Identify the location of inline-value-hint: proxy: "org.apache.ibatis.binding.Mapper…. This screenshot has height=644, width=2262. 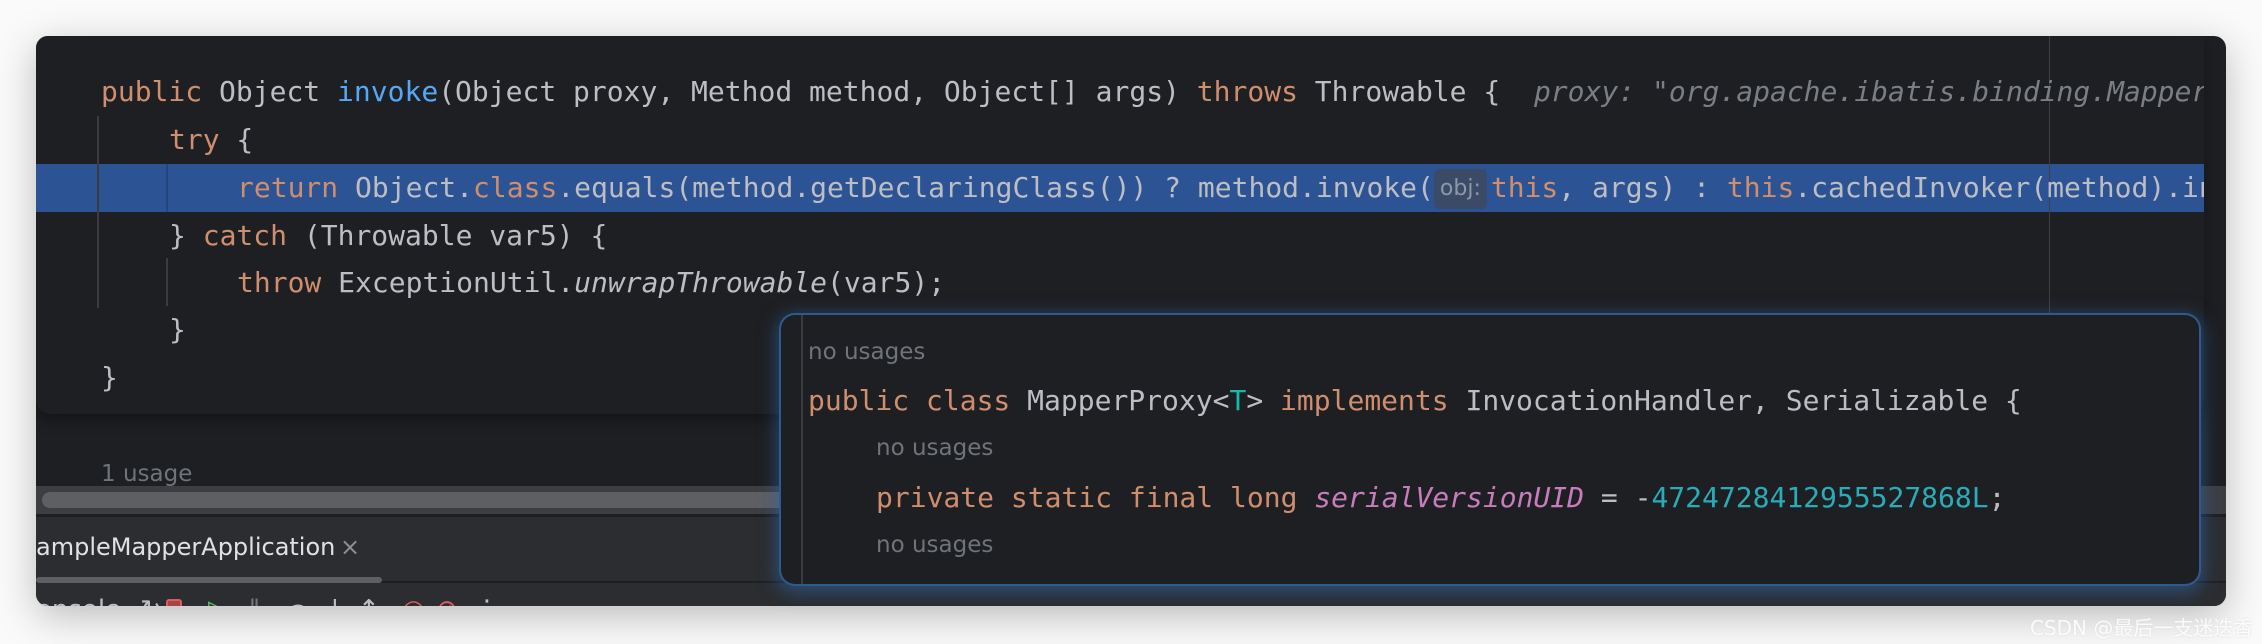
(1868, 91).